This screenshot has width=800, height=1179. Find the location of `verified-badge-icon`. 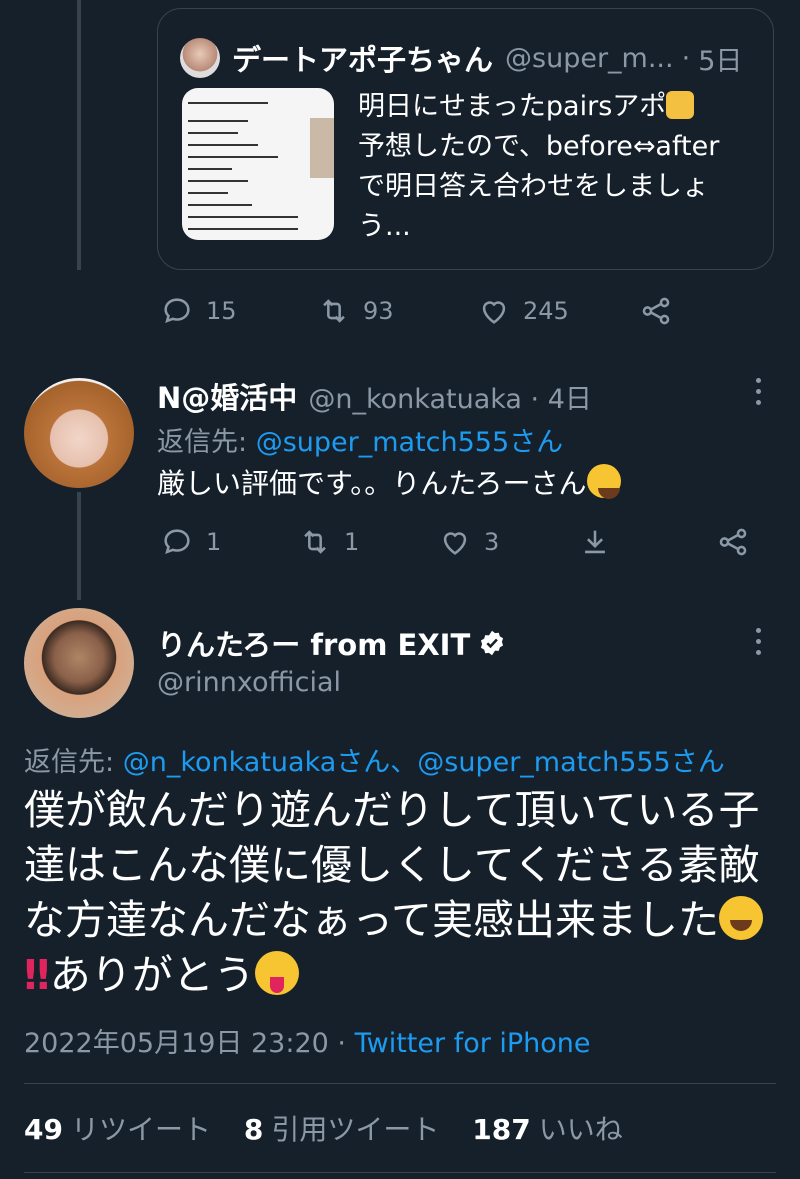

verified-badge-icon is located at coordinates (492, 643).